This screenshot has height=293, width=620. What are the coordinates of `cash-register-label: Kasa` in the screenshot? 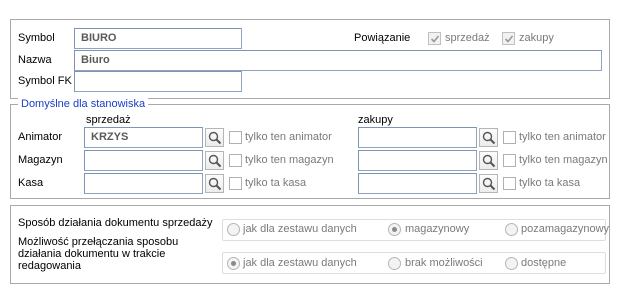 It's located at (31, 183).